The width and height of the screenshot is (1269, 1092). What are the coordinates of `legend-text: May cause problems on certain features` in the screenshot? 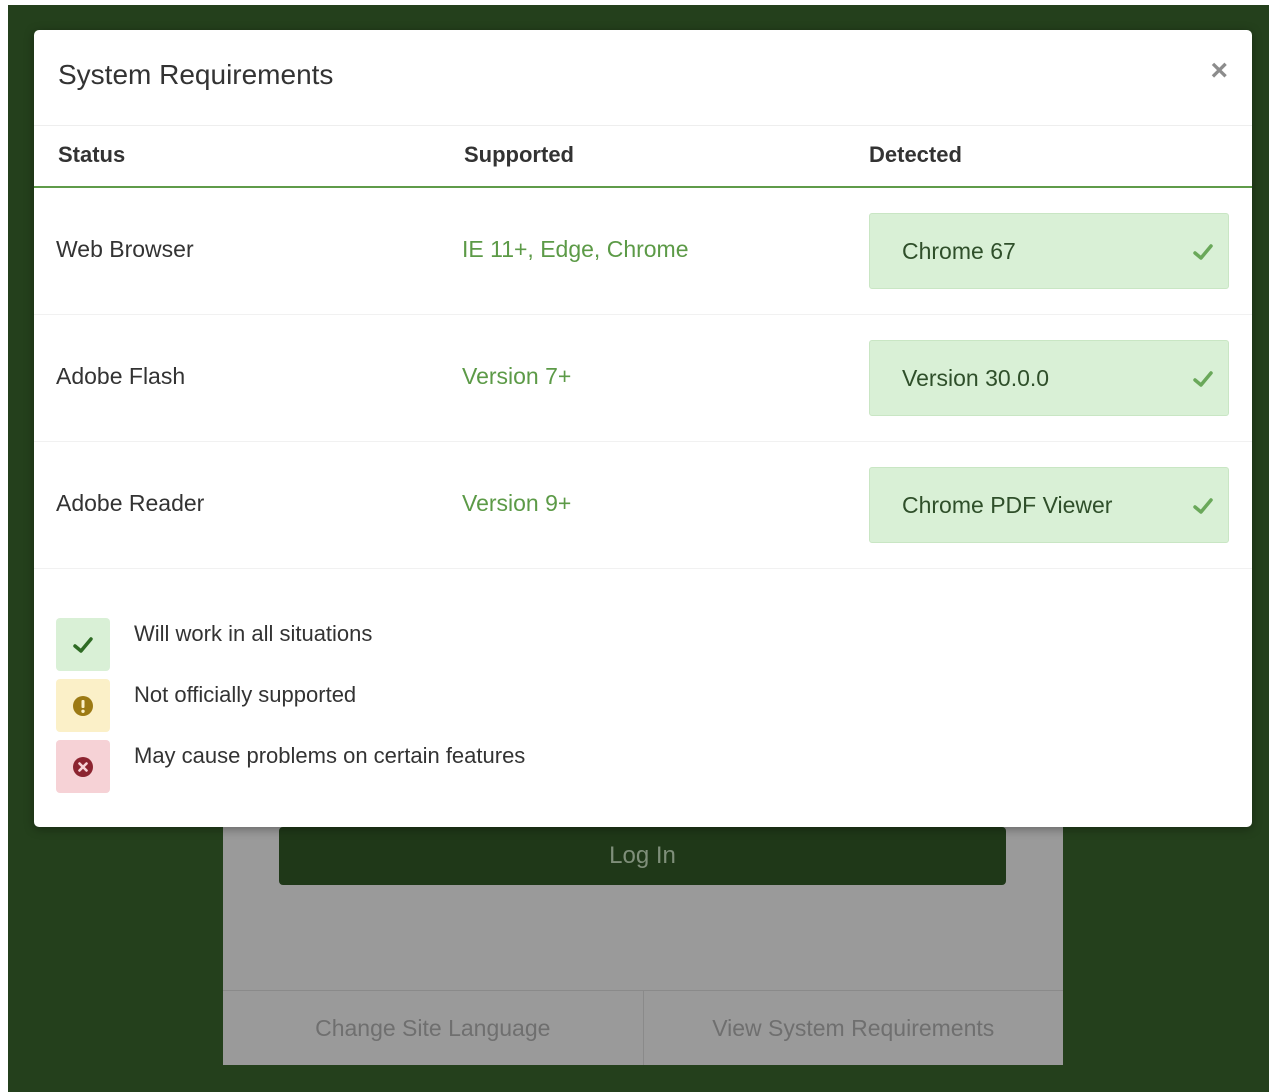 It's located at (330, 755).